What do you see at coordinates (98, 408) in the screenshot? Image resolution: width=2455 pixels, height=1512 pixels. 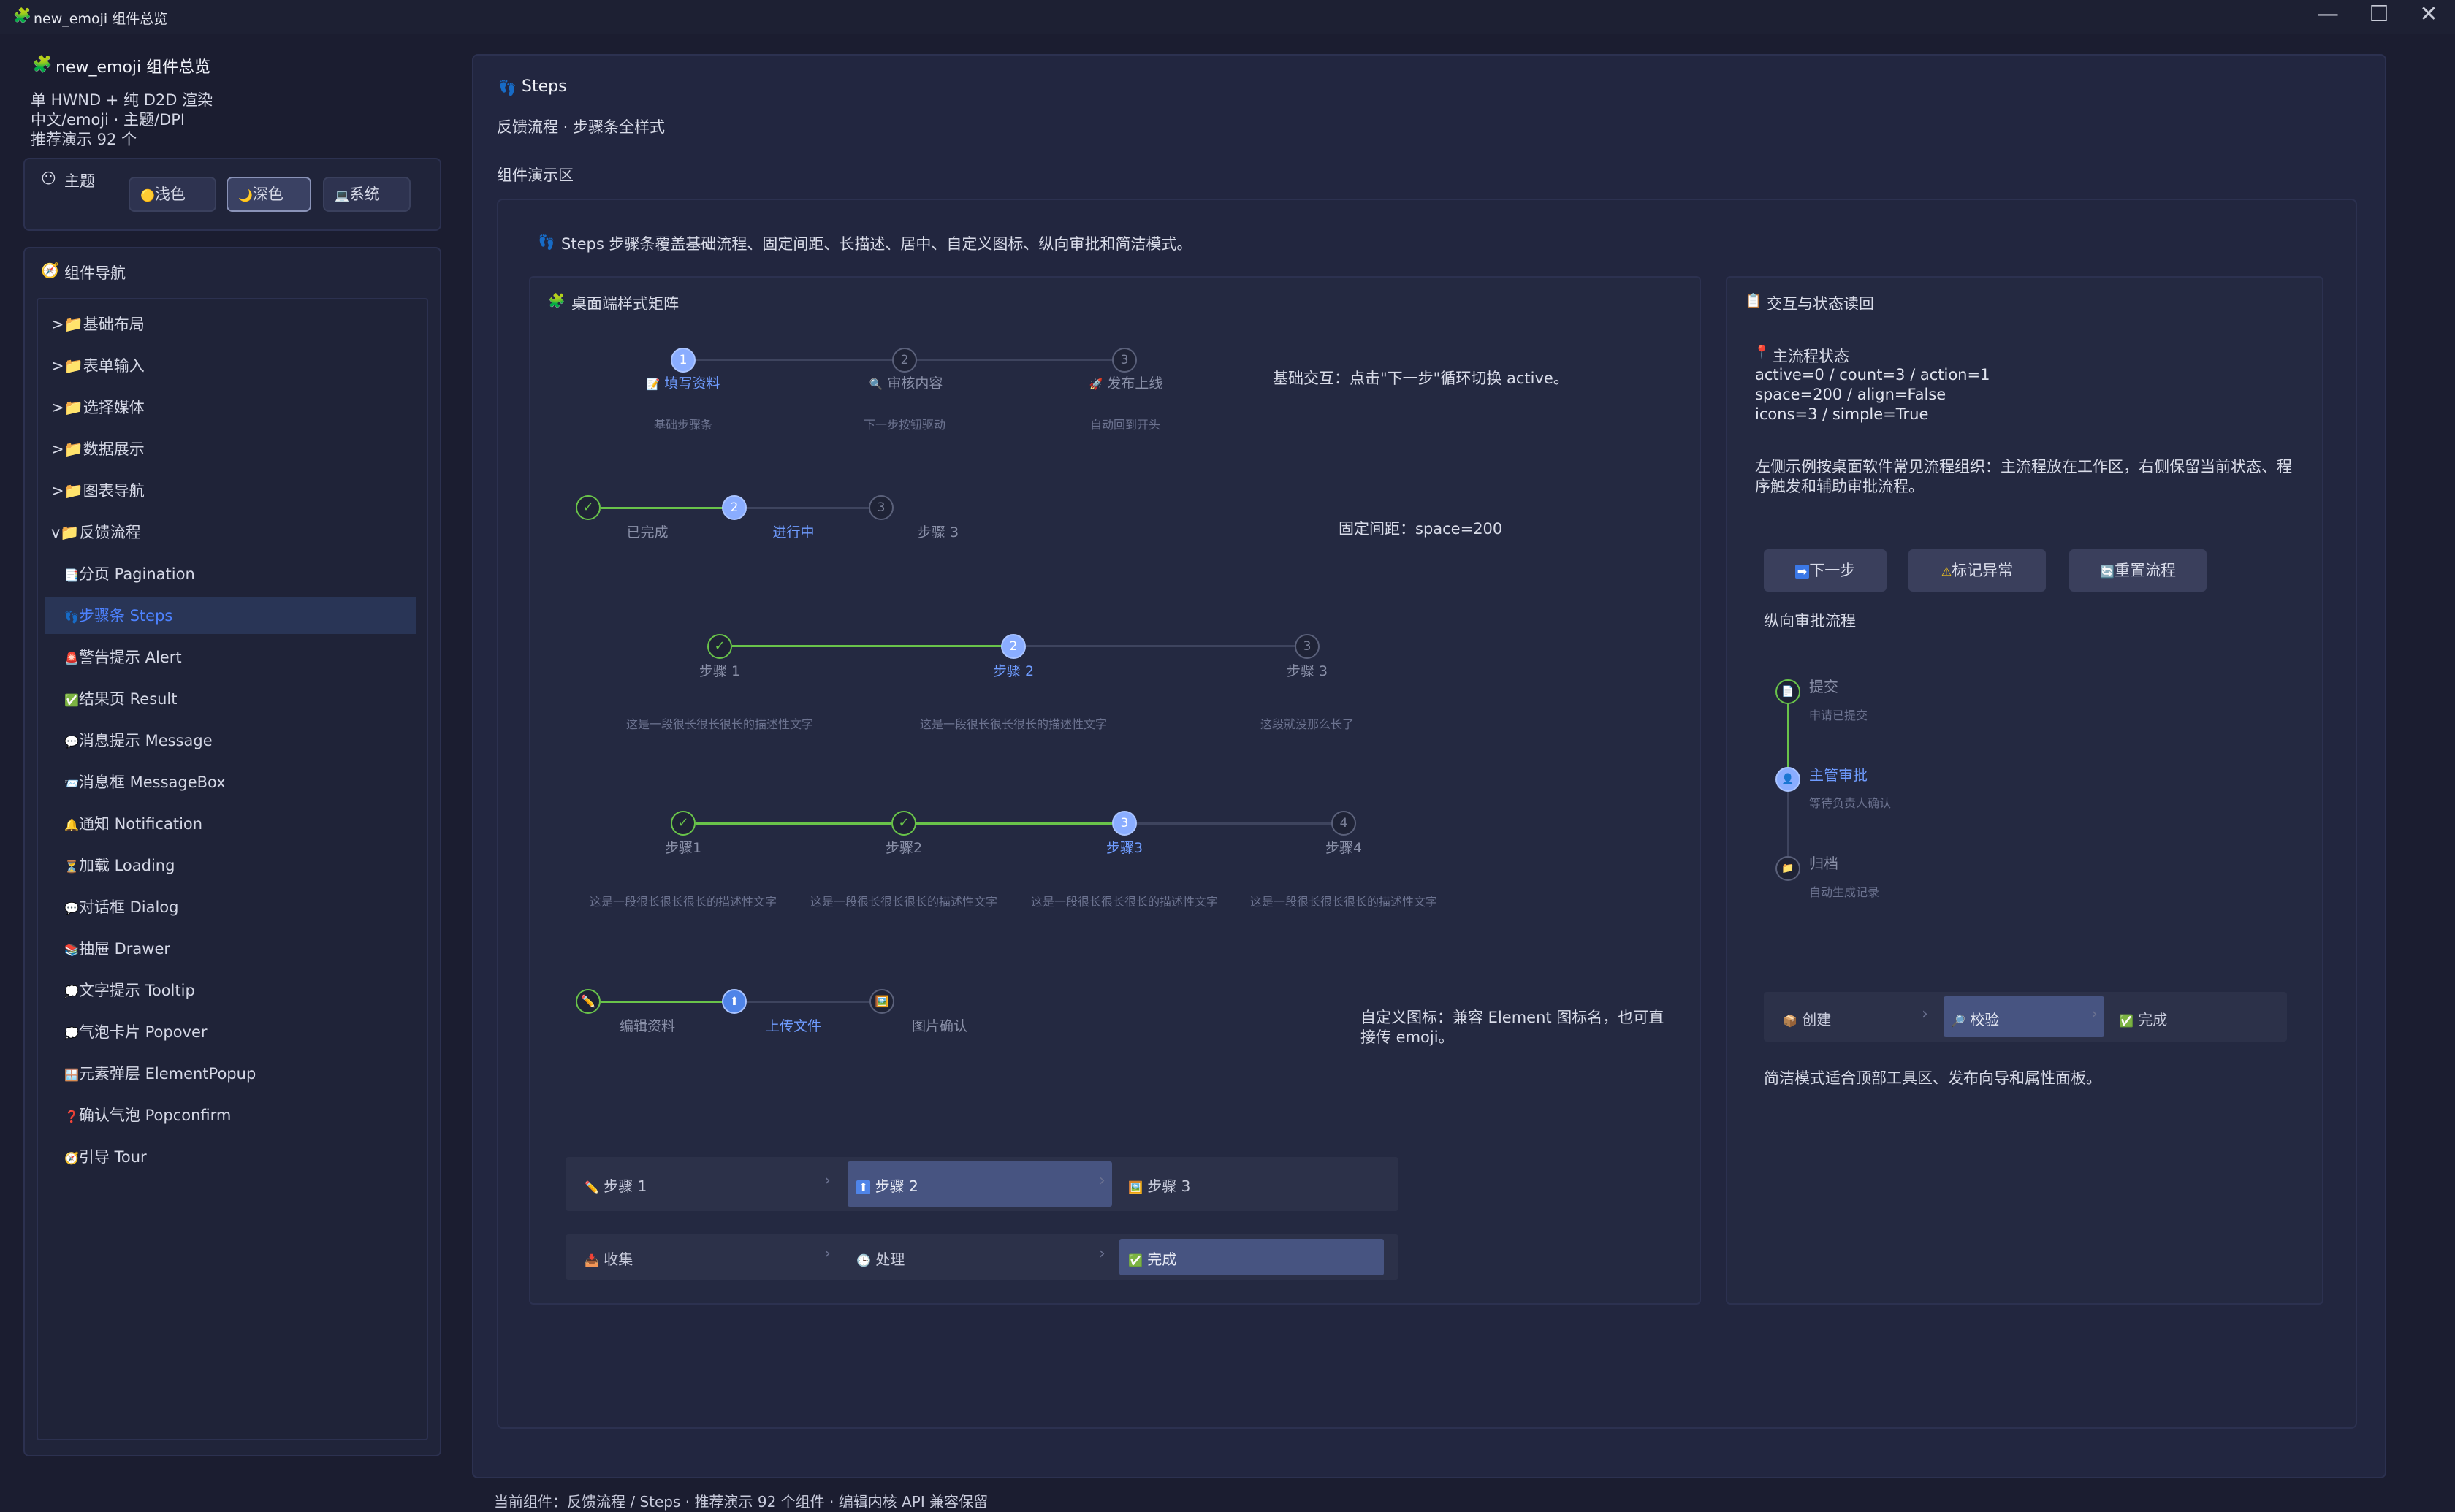 I see `nav-group-select-media: >📁选择媒体` at bounding box center [98, 408].